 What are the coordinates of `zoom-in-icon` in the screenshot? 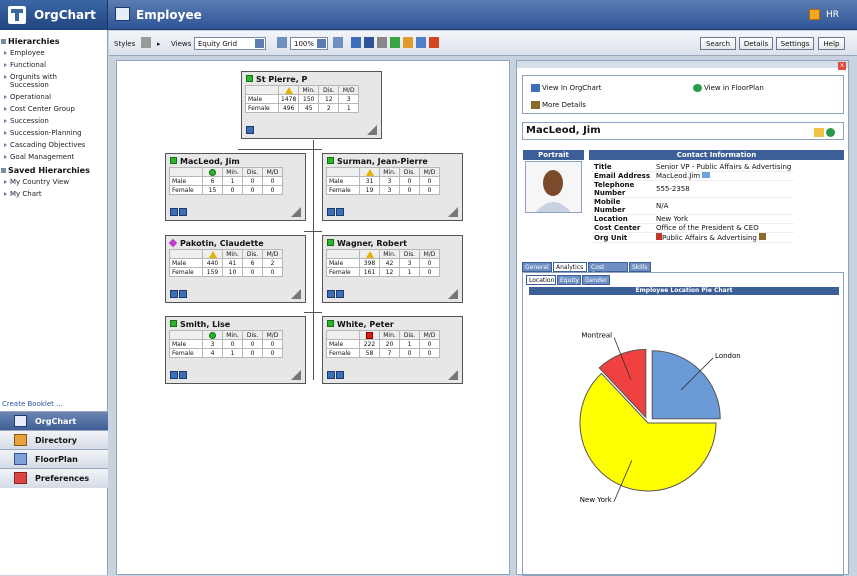 It's located at (338, 42).